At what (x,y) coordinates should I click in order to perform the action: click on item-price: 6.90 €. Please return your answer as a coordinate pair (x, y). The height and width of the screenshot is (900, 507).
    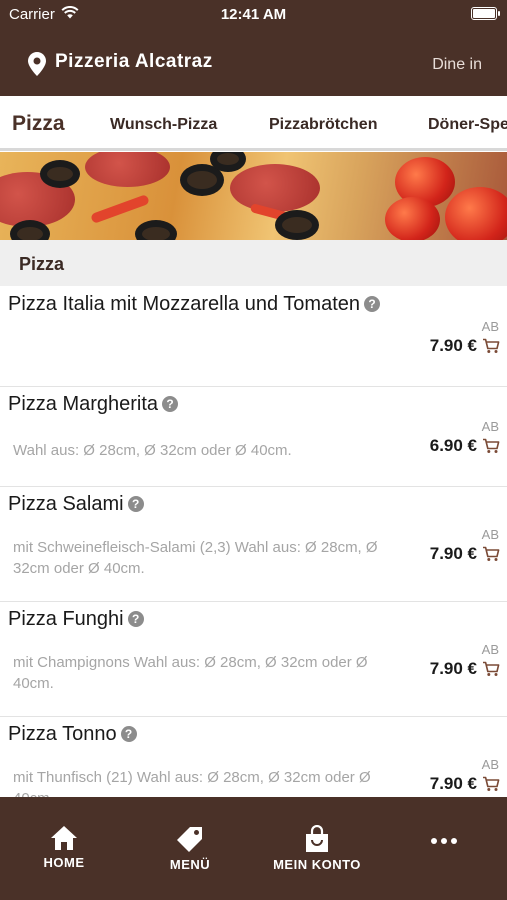
    Looking at the image, I should click on (453, 445).